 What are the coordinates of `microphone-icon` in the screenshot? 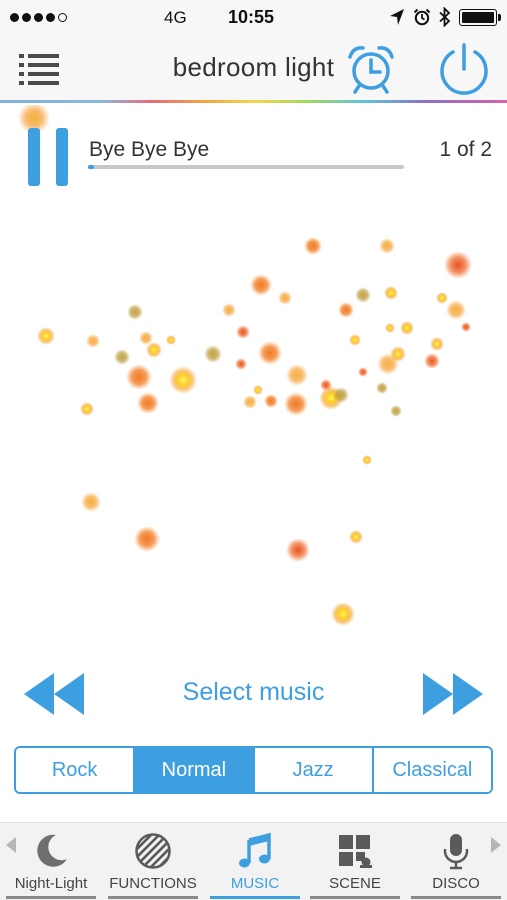 It's located at (456, 852).